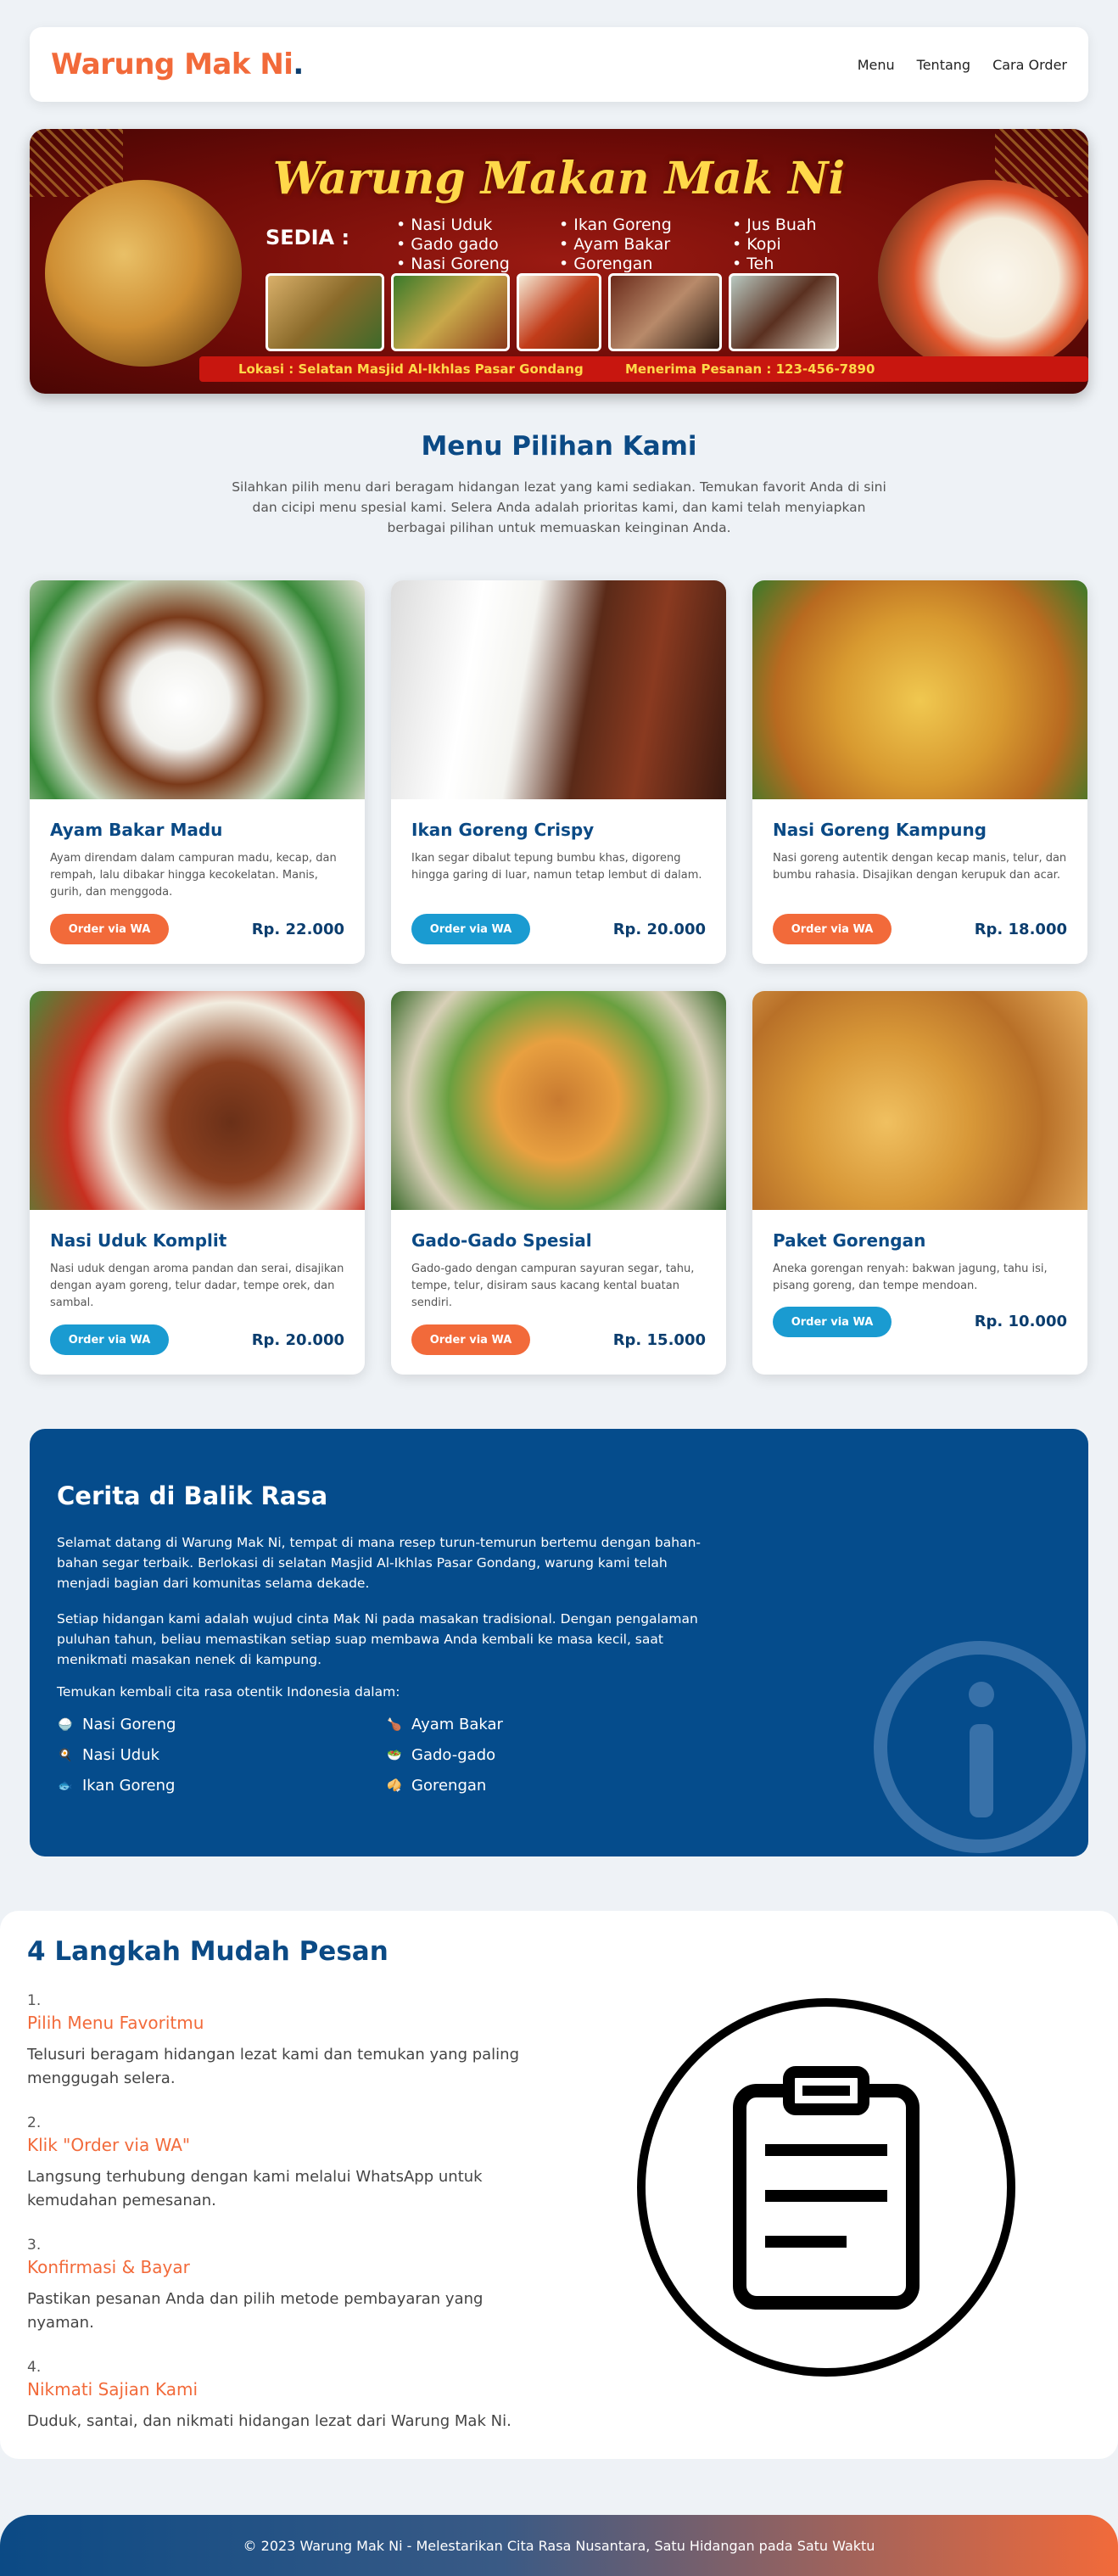  Describe the element at coordinates (784, 312) in the screenshot. I see `thumb-ayam-bakar` at that location.